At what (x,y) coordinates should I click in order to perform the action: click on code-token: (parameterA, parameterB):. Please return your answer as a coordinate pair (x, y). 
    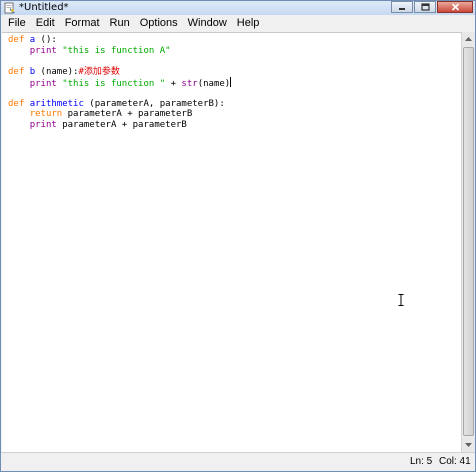
    Looking at the image, I should click on (154, 103).